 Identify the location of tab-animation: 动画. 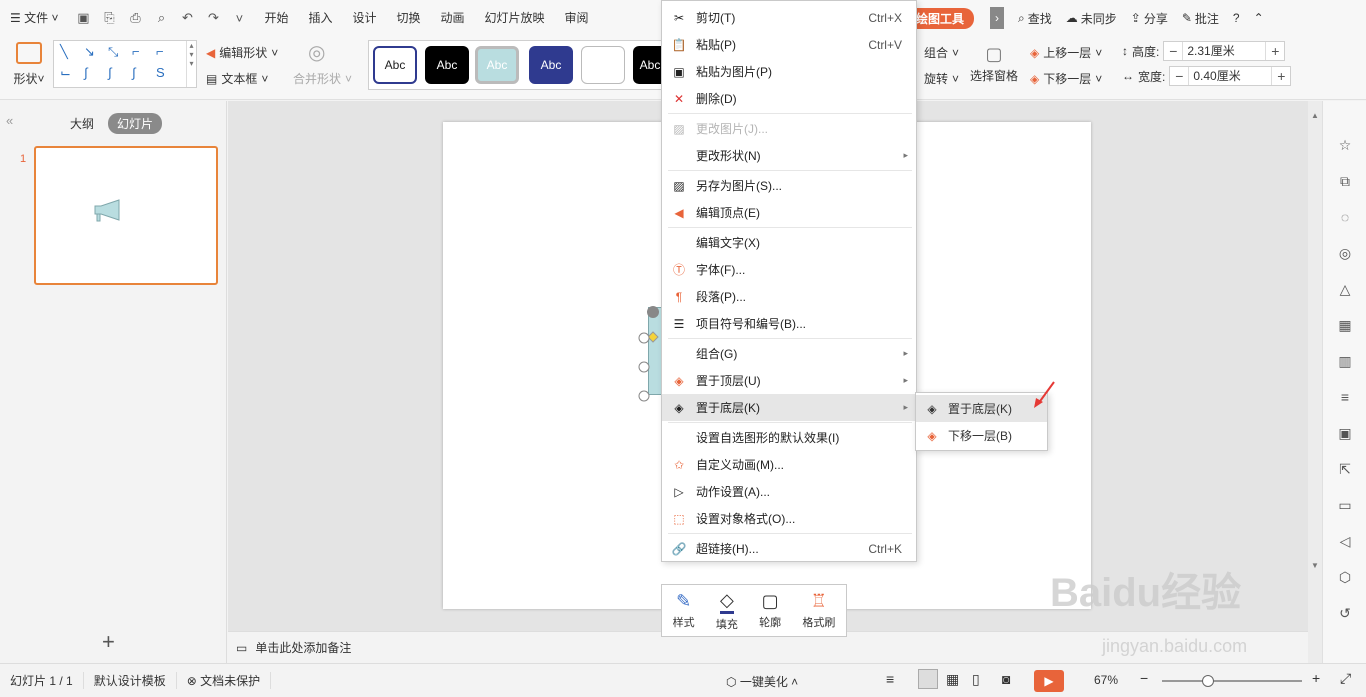
(453, 18).